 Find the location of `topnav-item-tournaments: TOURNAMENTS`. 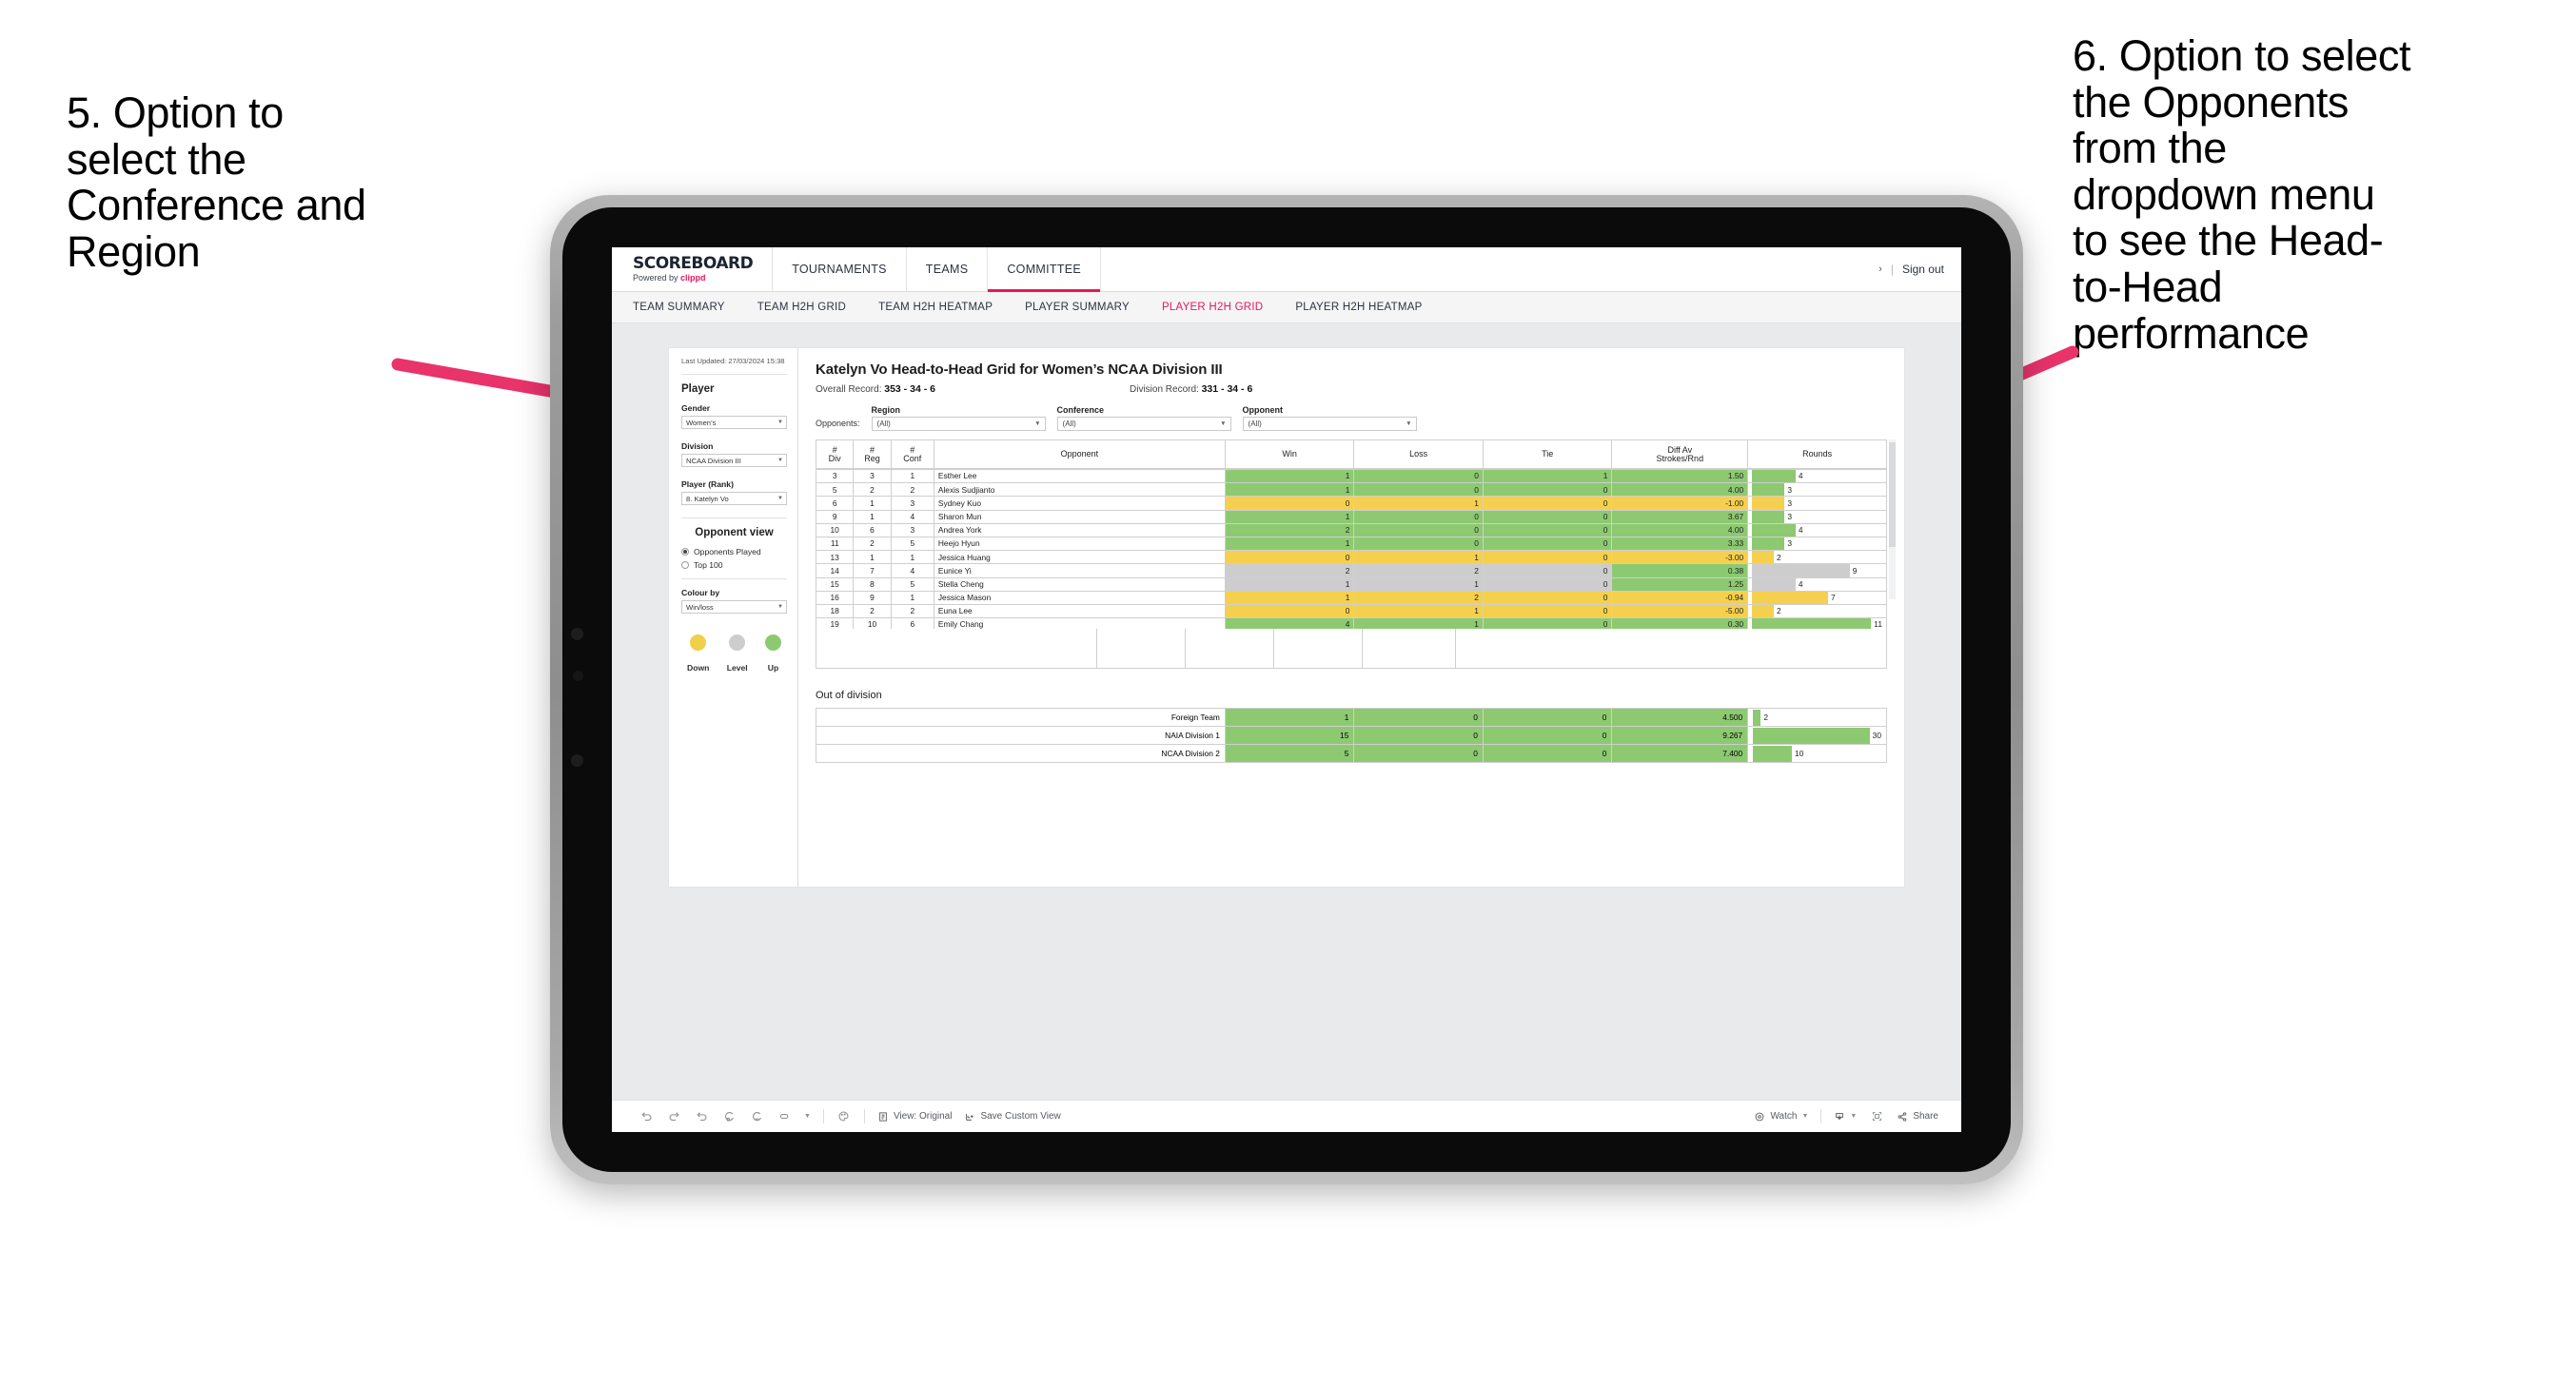

topnav-item-tournaments: TOURNAMENTS is located at coordinates (840, 269).